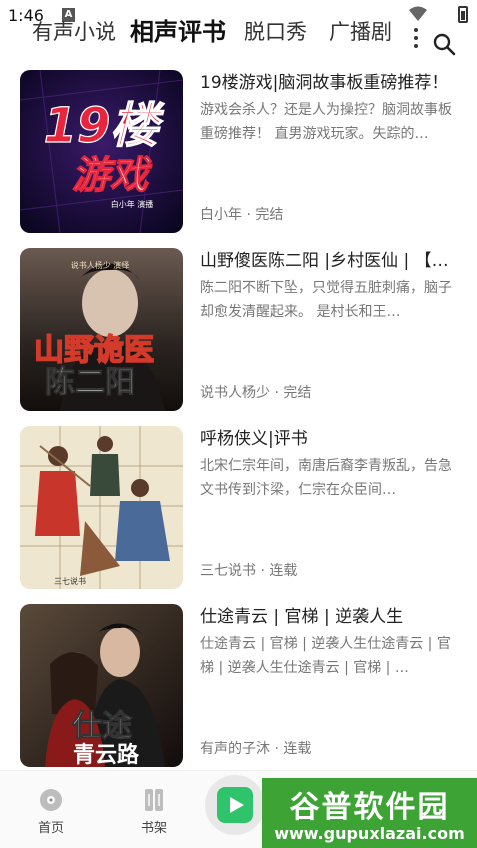  I want to click on cover-subtitle: 游戏, so click(112, 175).